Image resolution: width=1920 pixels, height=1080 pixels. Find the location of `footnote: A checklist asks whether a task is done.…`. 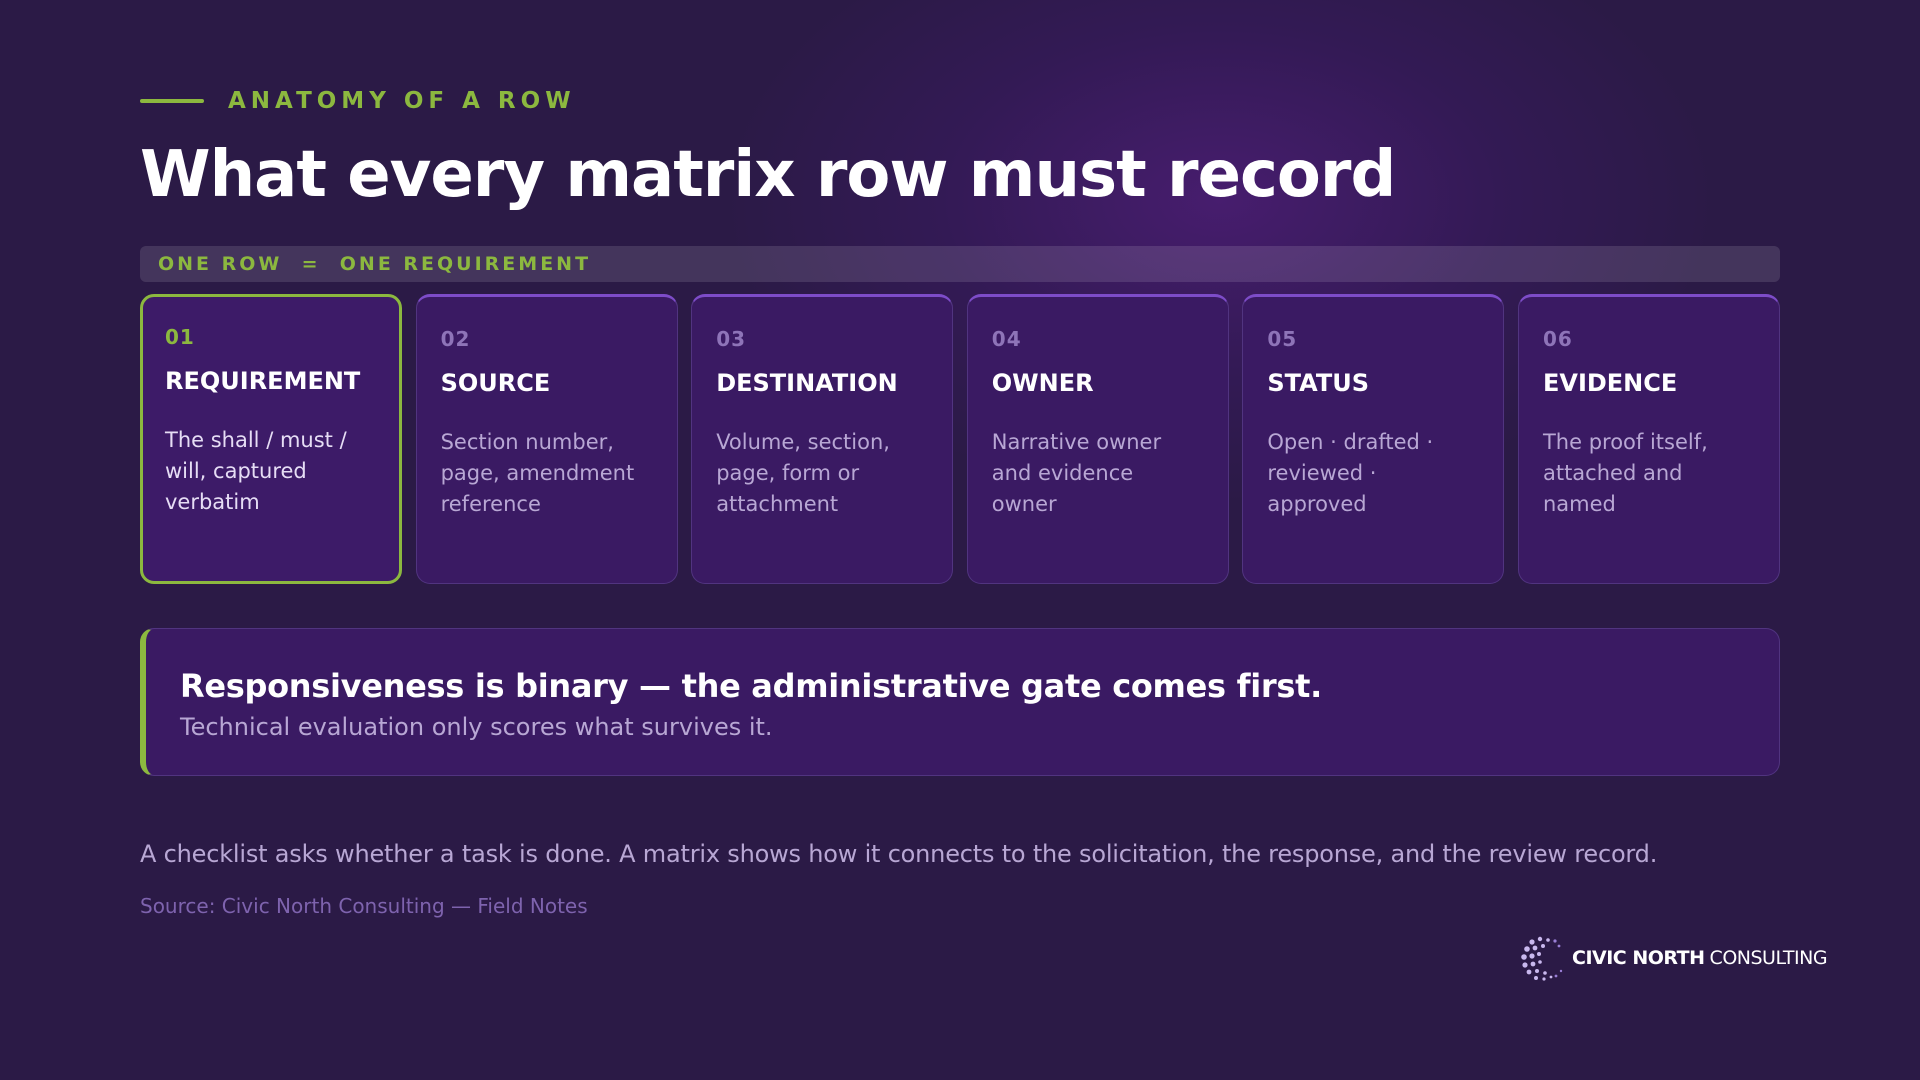

footnote: A checklist asks whether a task is done.… is located at coordinates (899, 854).